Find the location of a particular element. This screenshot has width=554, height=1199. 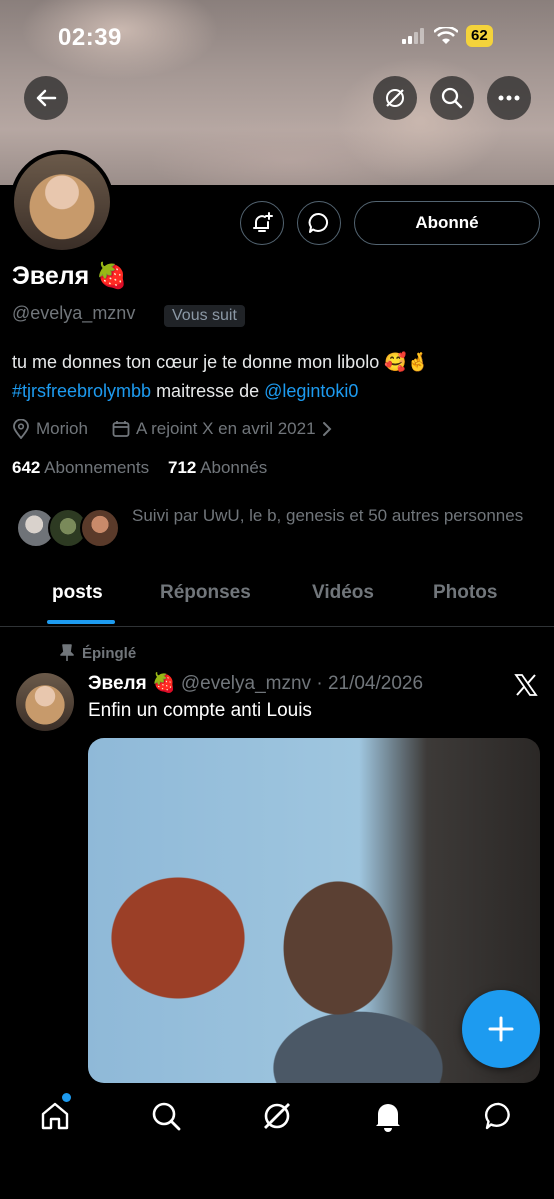

followers-label: Abonnés is located at coordinates (234, 467).